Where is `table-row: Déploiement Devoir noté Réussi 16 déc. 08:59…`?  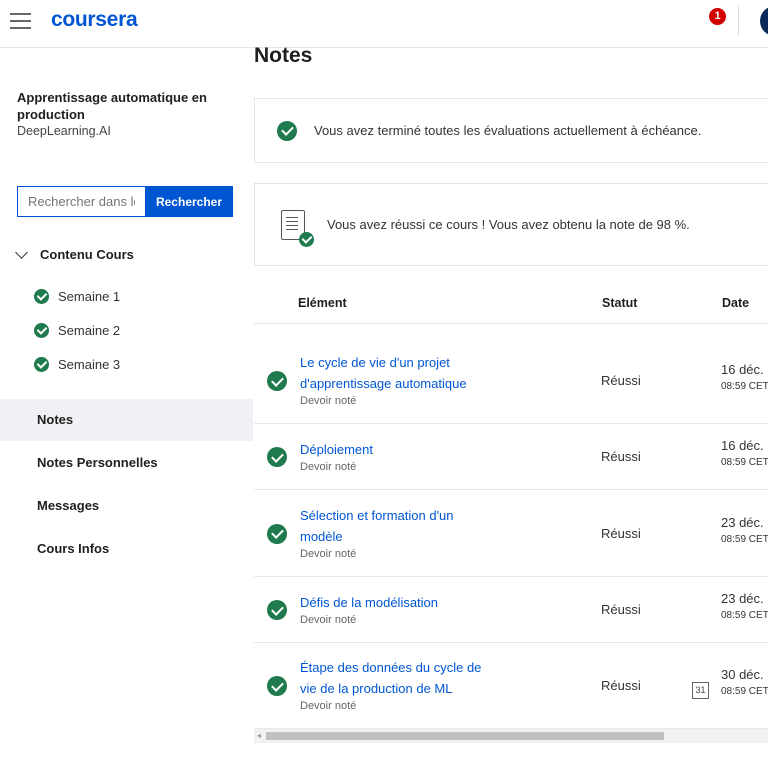
table-row: Déploiement Devoir noté Réussi 16 déc. 08:59… is located at coordinates (511, 457).